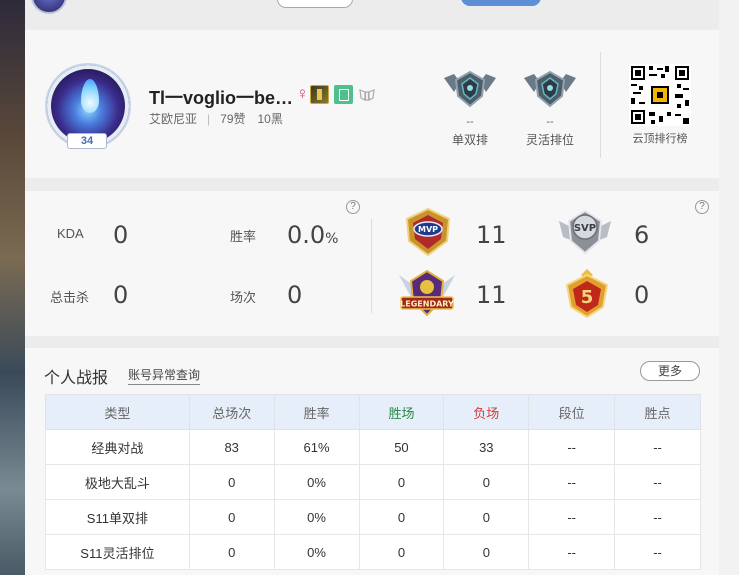 This screenshot has height=575, width=739. What do you see at coordinates (585, 228) in the screenshot?
I see `svp-medal-label: SVP` at bounding box center [585, 228].